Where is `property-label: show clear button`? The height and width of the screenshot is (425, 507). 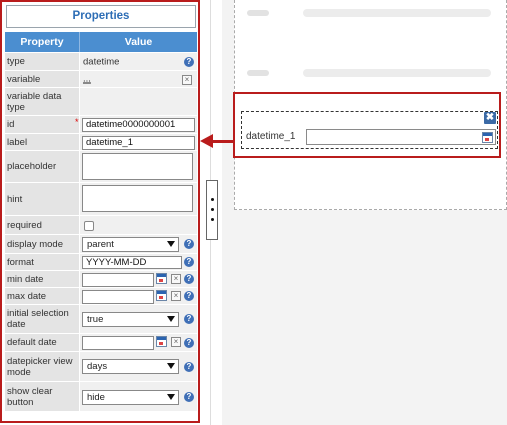 property-label: show clear button is located at coordinates (42, 396).